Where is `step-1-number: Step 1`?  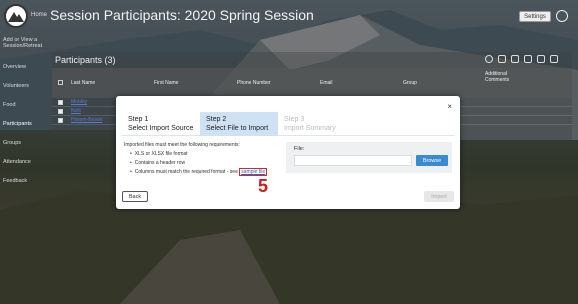 step-1-number: Step 1 is located at coordinates (138, 119).